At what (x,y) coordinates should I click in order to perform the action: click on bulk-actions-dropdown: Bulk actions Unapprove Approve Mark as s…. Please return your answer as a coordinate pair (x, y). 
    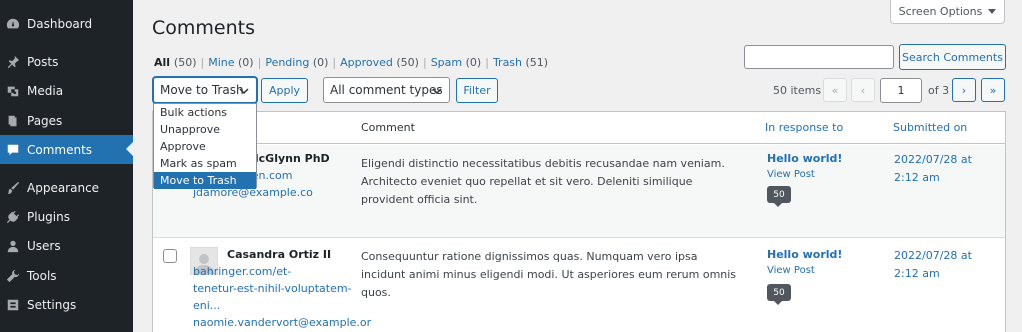
    Looking at the image, I should click on (205, 146).